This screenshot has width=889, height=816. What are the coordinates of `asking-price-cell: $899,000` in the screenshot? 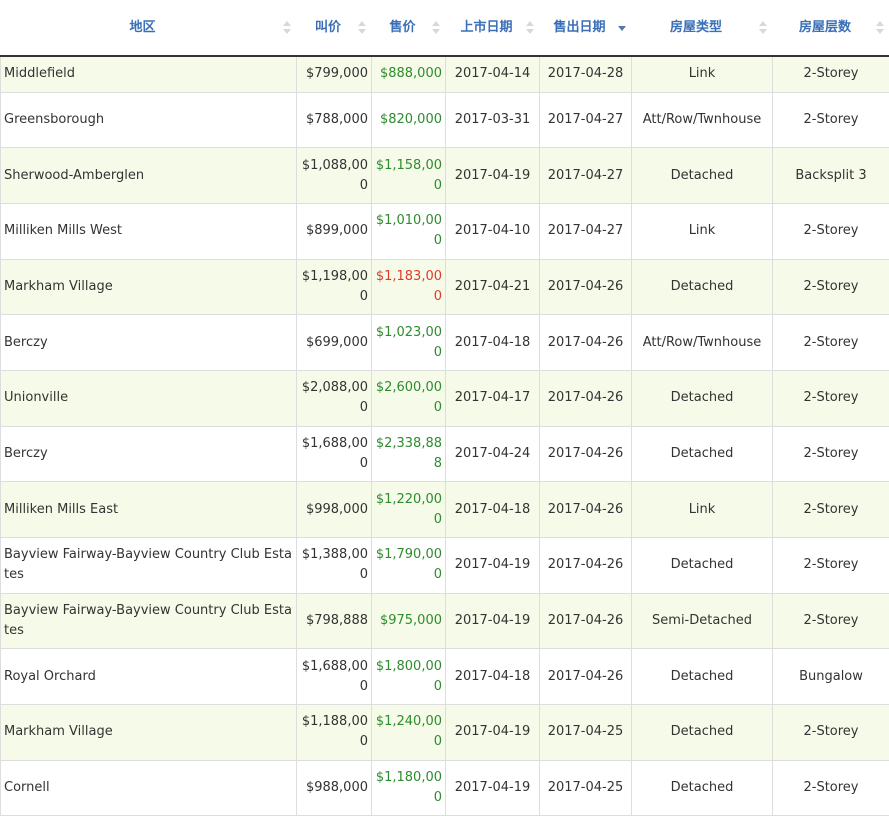 It's located at (334, 231).